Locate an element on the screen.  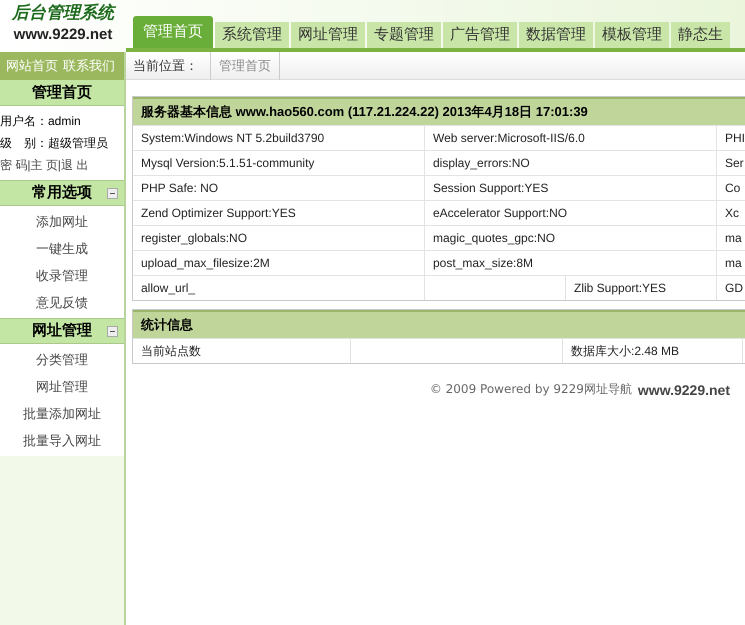
sidebar-heading: 管理首页 is located at coordinates (62, 93).